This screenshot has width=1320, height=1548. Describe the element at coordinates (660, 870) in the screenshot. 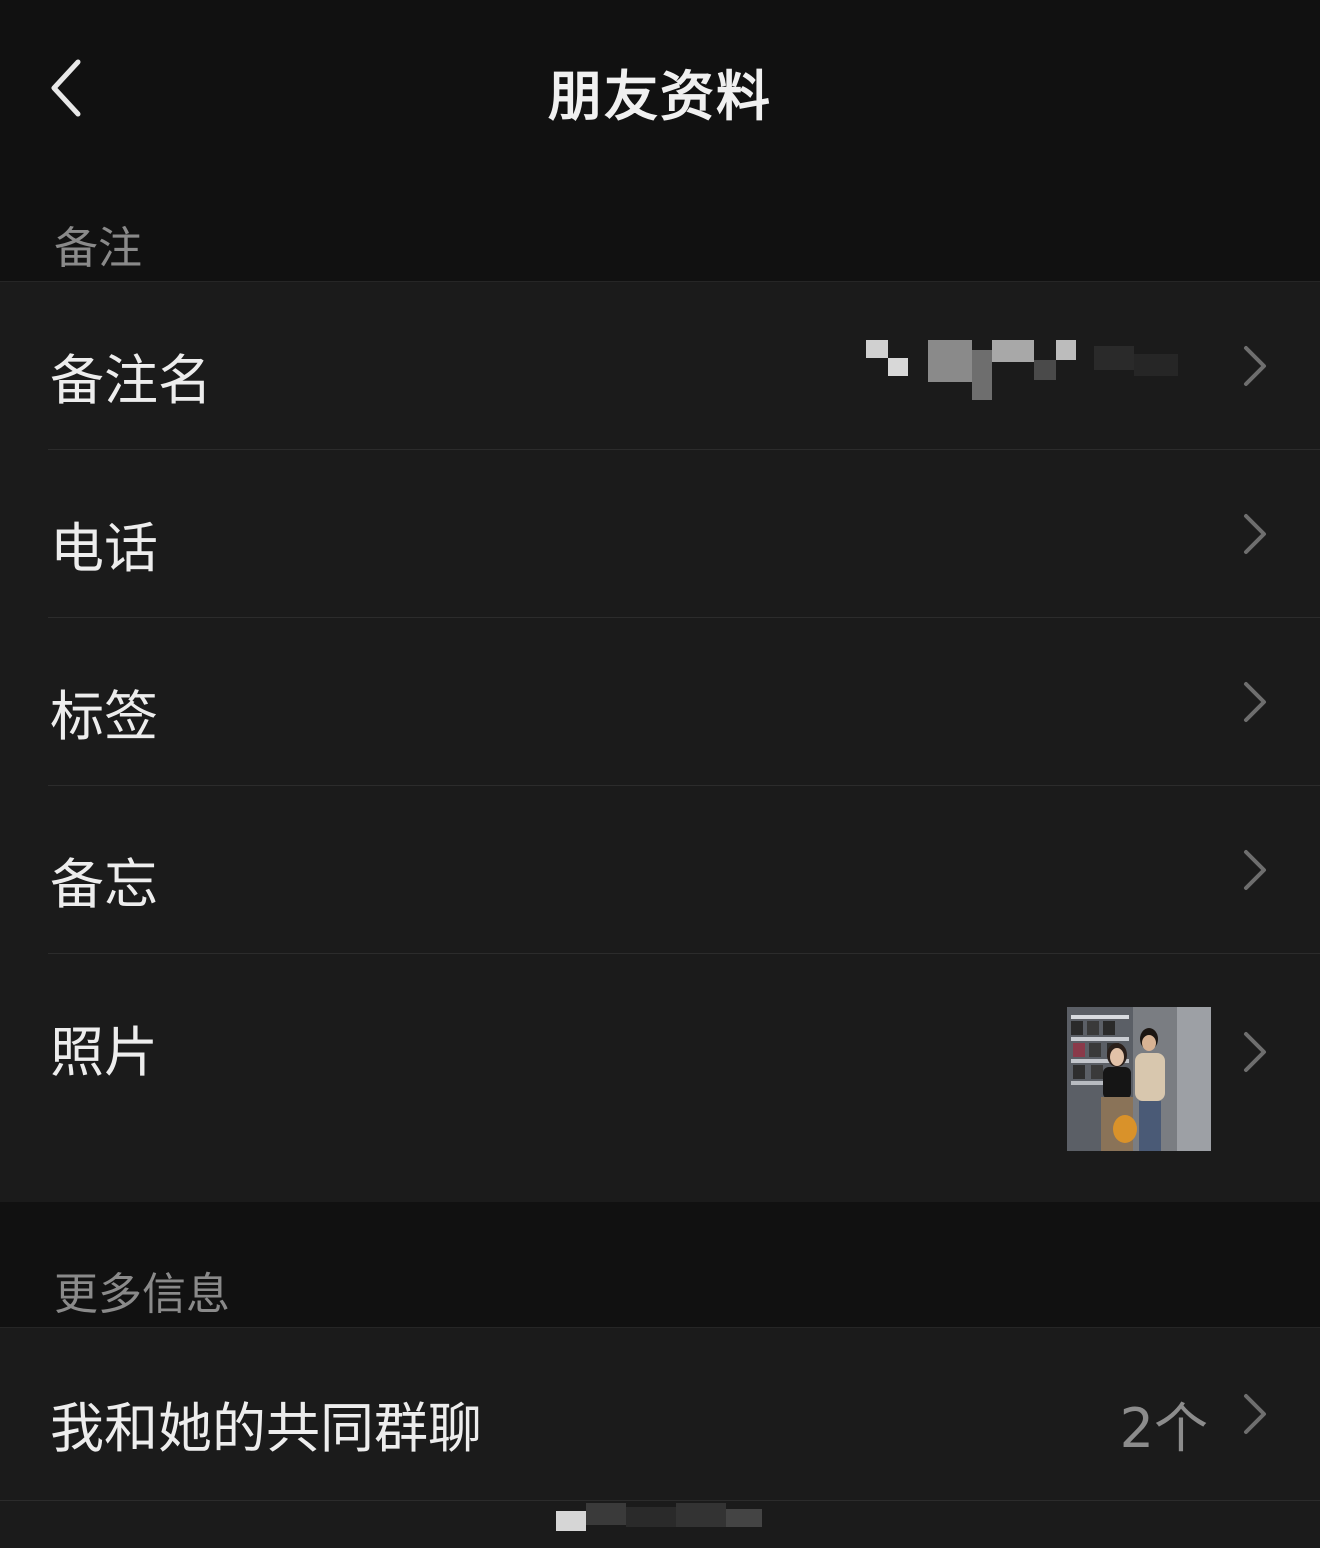

I see `row-memo: 备忘` at that location.